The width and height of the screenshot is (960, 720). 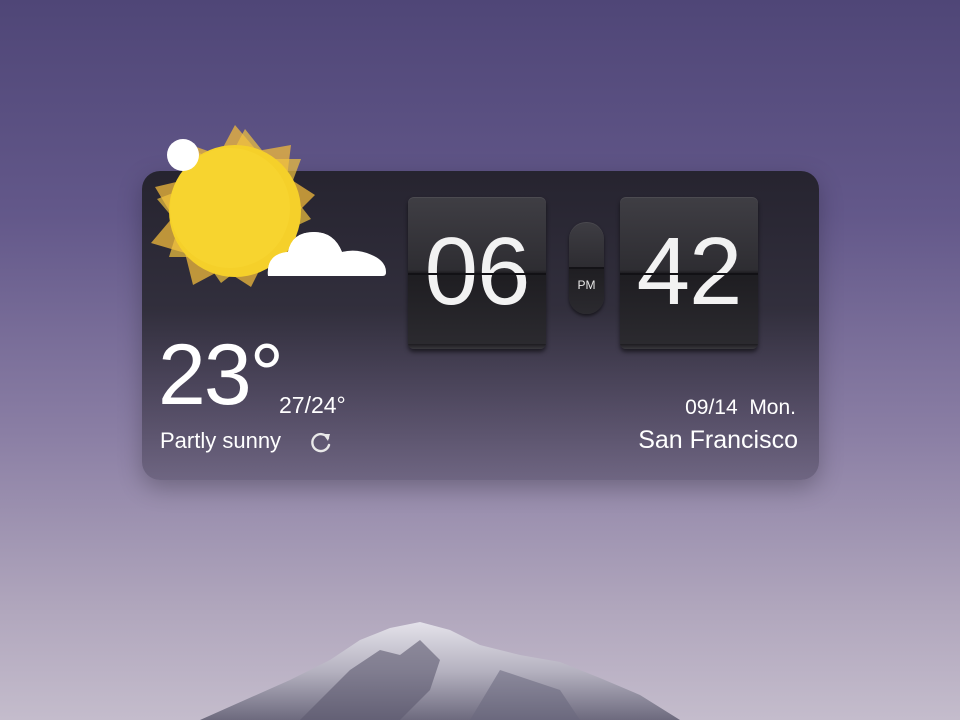 I want to click on clock-hours: 06, so click(x=477, y=271).